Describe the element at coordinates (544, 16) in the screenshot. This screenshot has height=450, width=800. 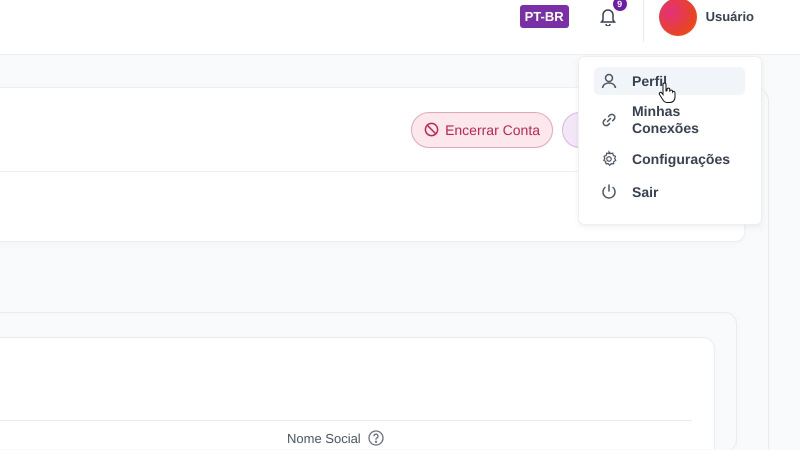
I see `language-button: PT-BR` at that location.